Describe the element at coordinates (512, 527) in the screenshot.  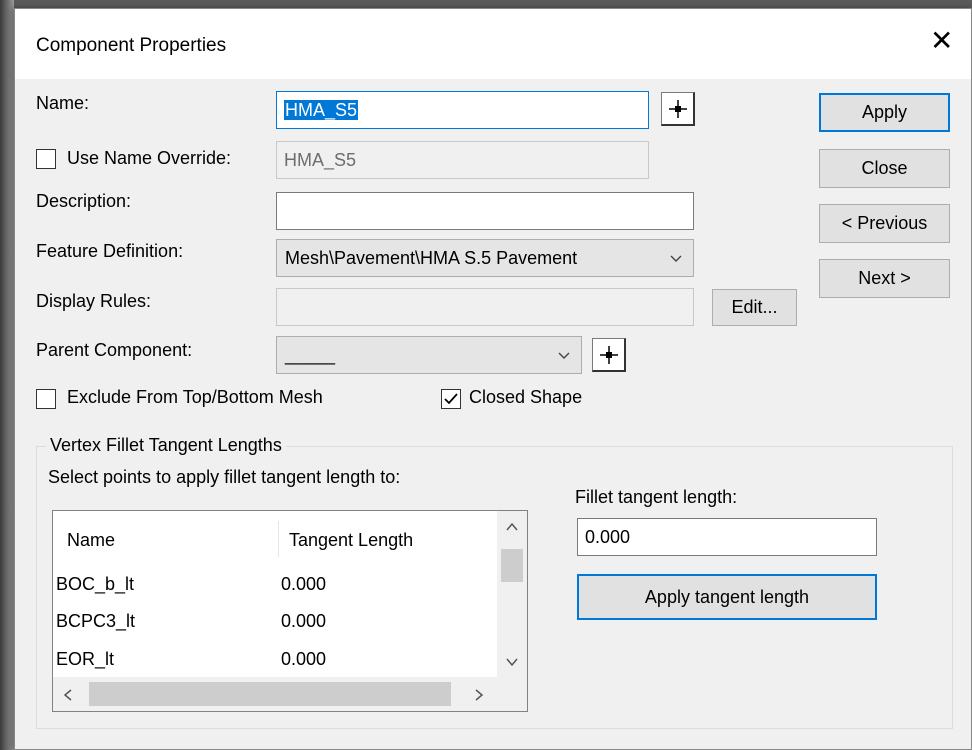
I see `chevron-up-icon` at that location.